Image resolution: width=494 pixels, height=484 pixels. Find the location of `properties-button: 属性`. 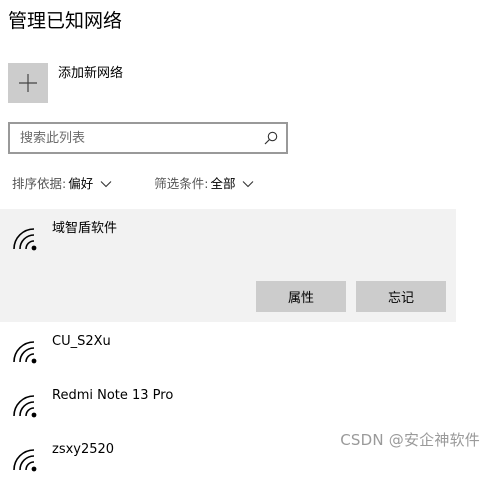

properties-button: 属性 is located at coordinates (301, 296).